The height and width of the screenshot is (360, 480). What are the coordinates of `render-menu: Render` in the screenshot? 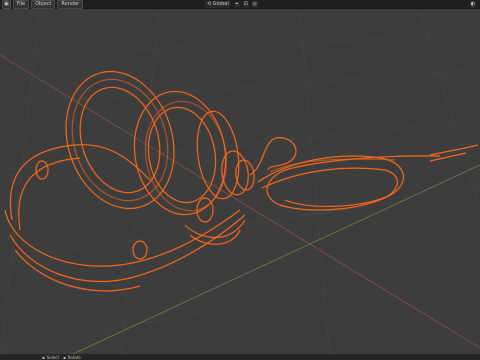 It's located at (70, 4).